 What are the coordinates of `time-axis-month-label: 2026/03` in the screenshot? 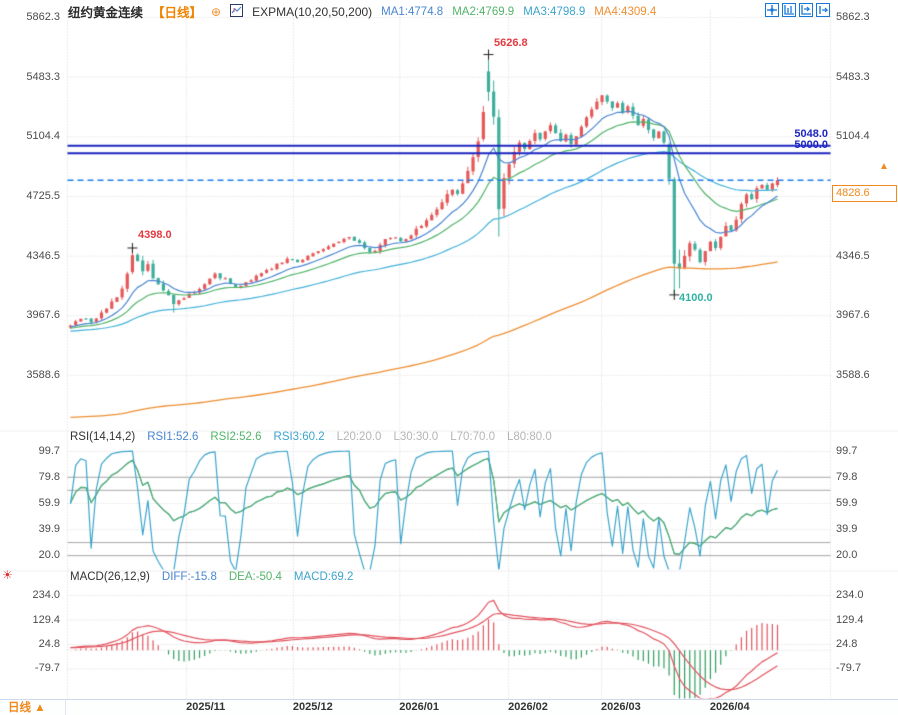 It's located at (621, 707).